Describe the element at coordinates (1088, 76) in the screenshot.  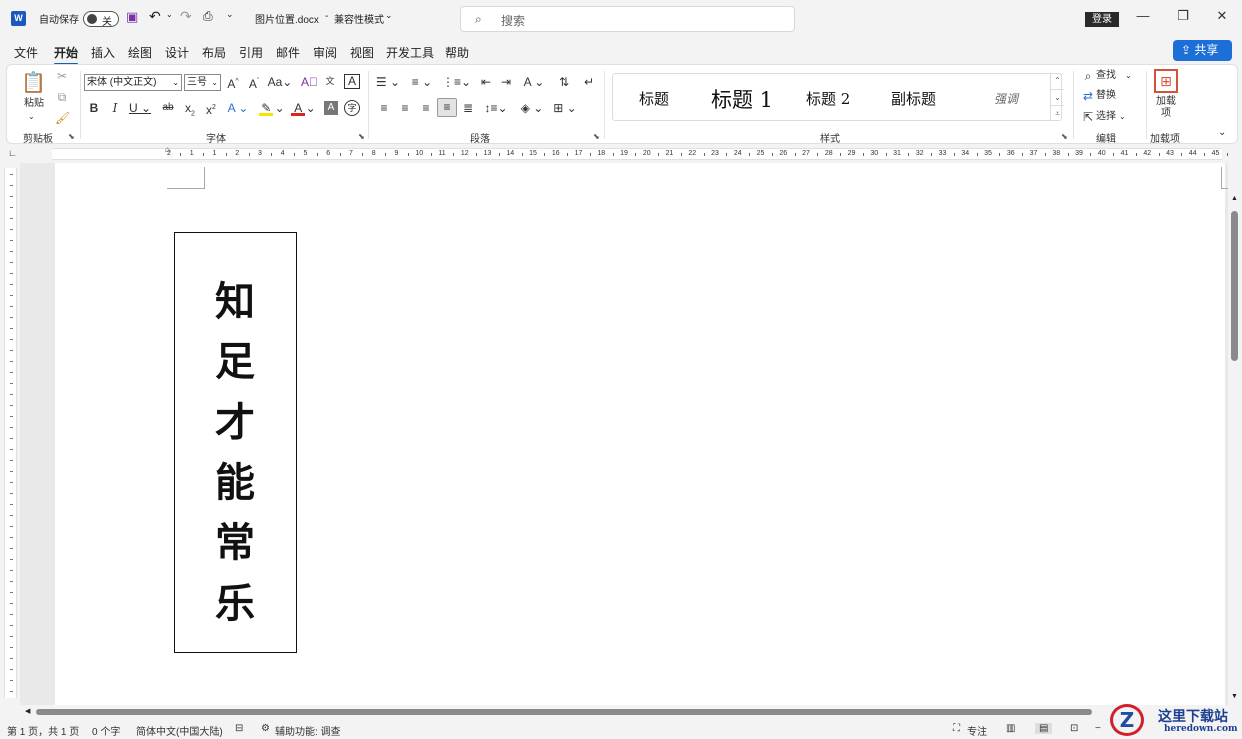
I see `find-icon: ⌕` at that location.